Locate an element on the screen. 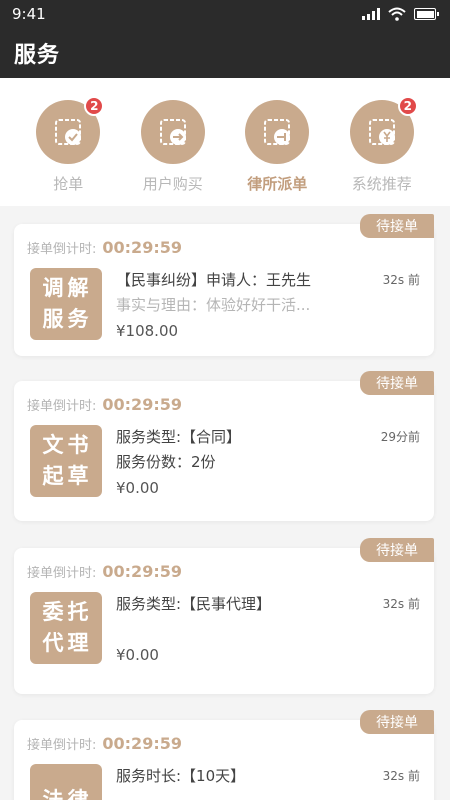 This screenshot has height=800, width=450. status-icons is located at coordinates (400, 14).